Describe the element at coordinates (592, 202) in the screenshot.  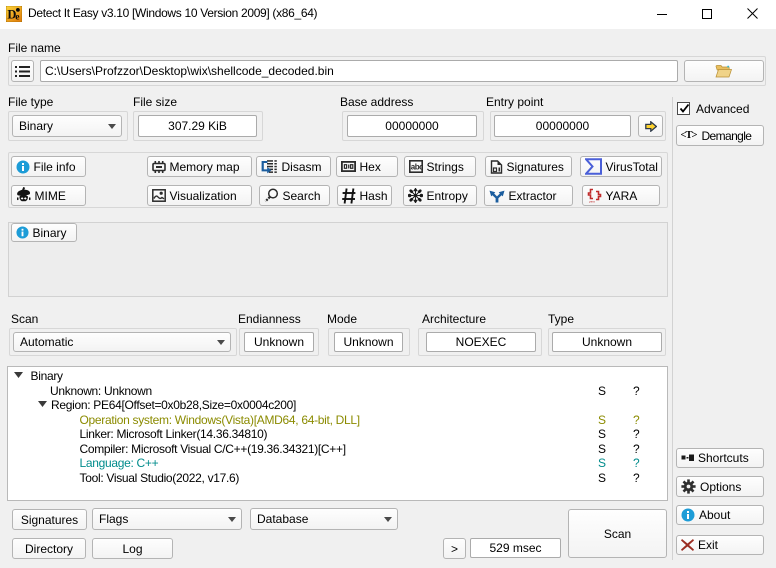
I see `svg-text: yara` at that location.